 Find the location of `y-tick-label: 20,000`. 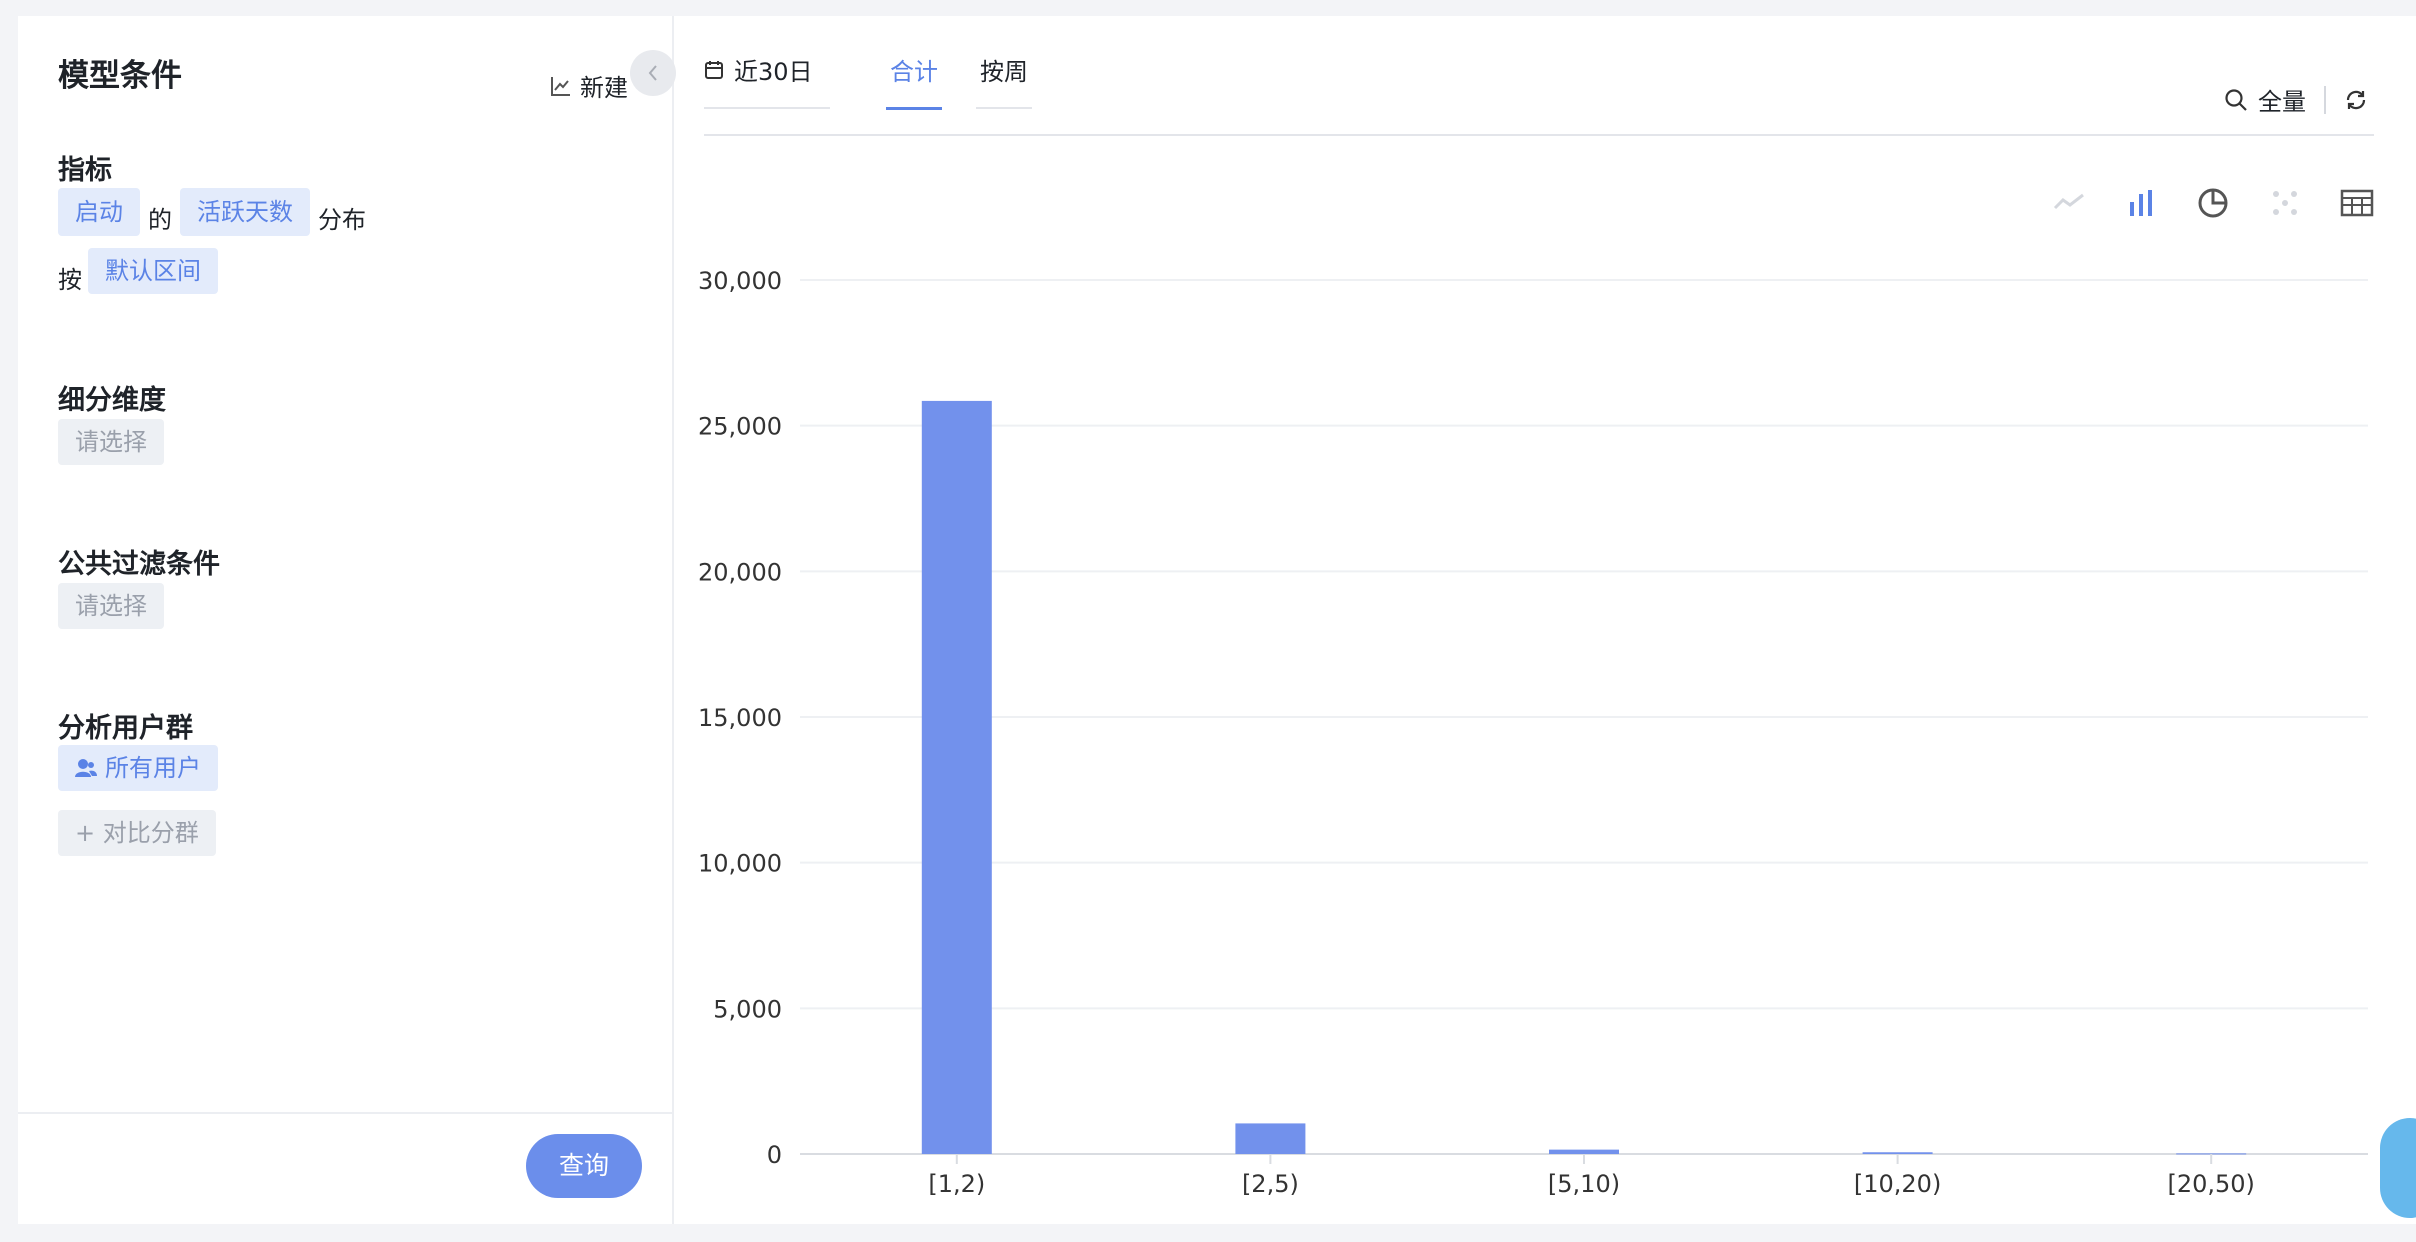

y-tick-label: 20,000 is located at coordinates (740, 572).